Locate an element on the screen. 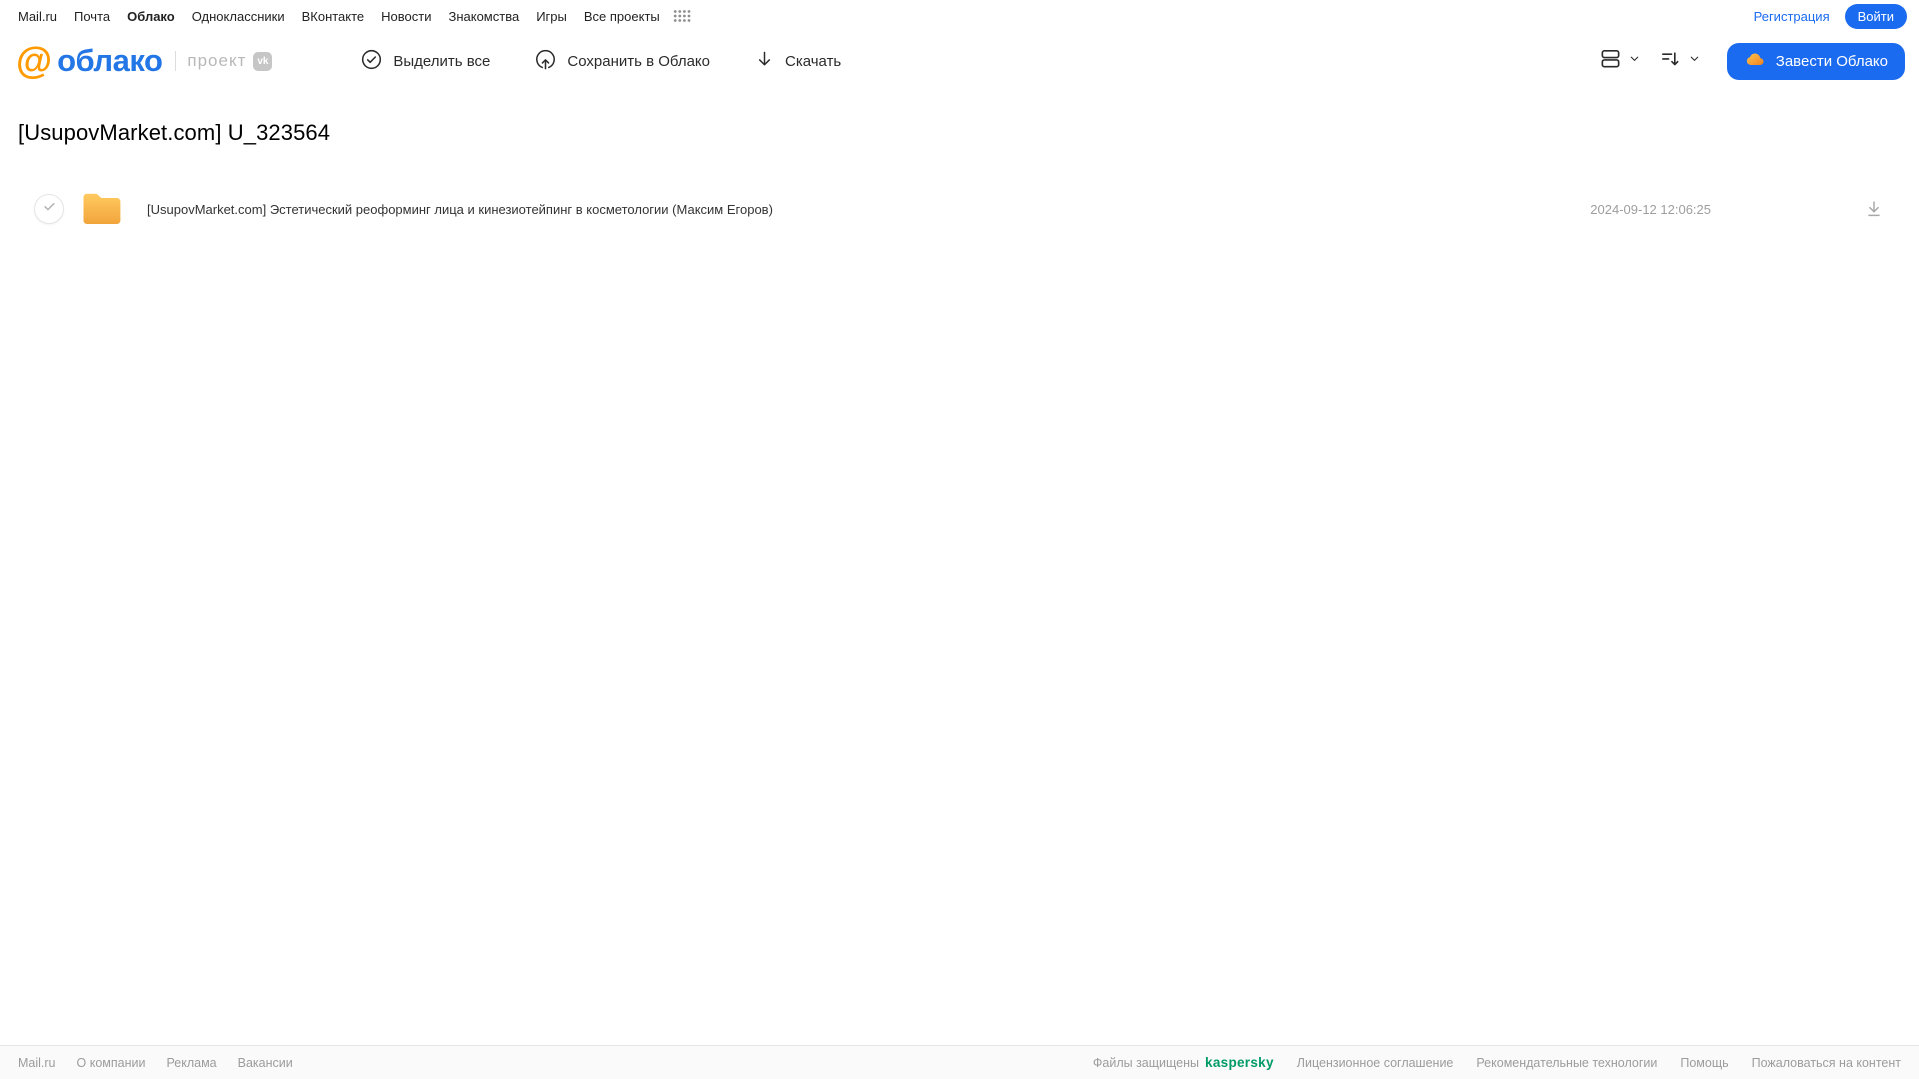  header-right-controls: Завести Облако is located at coordinates (1752, 61).